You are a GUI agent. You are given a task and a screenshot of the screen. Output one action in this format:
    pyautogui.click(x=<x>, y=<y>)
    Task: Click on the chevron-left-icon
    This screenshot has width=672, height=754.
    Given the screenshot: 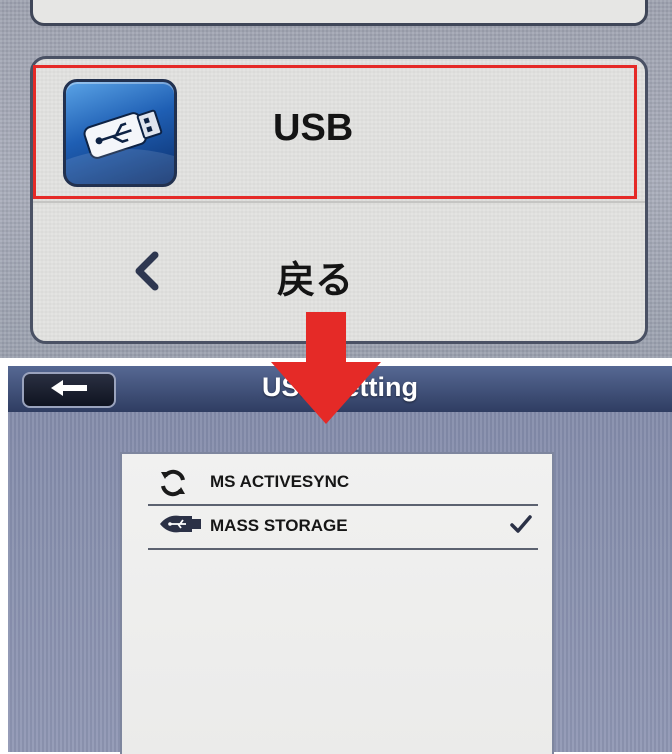 What is the action you would take?
    pyautogui.click(x=147, y=273)
    